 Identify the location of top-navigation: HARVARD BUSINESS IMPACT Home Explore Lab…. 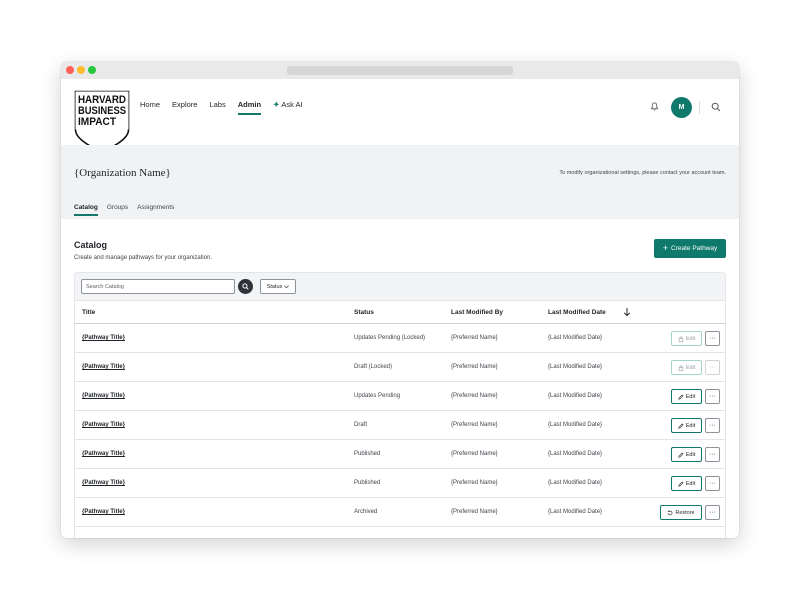
(400, 116).